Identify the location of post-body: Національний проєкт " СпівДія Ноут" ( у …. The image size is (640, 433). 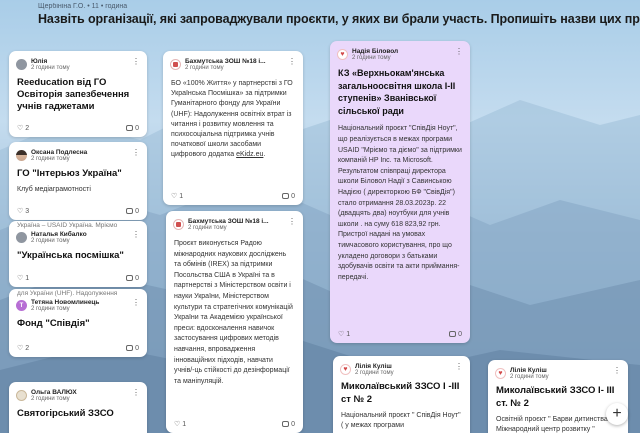
(401, 421).